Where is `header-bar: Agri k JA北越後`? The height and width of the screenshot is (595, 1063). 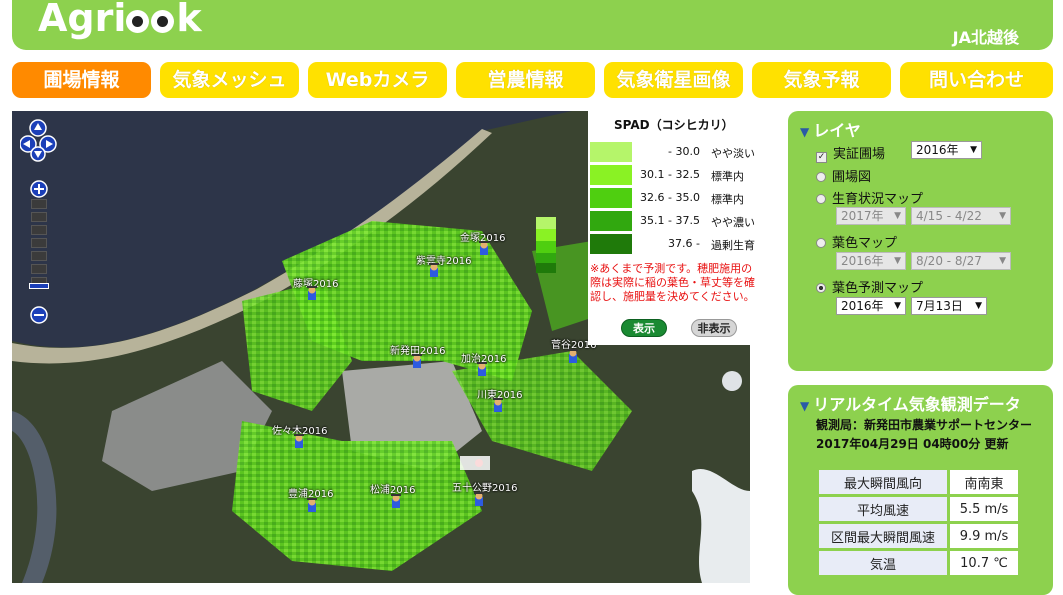
header-bar: Agri k JA北越後 is located at coordinates (532, 25).